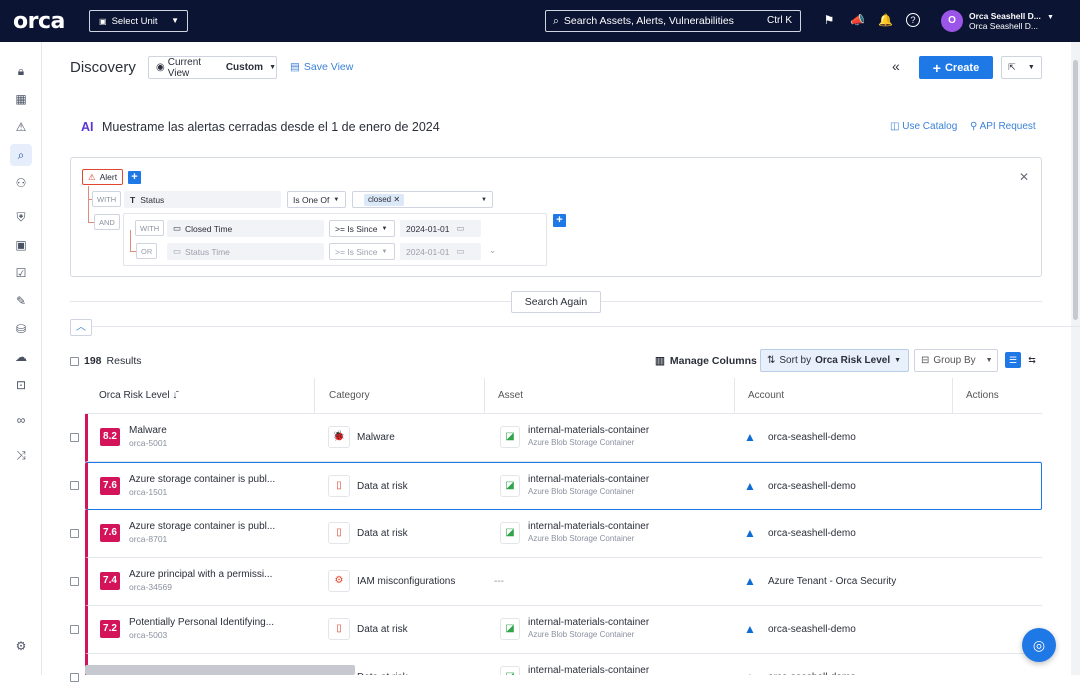  I want to click on manage-columns-button: ▥ Manage Columns, so click(706, 361).